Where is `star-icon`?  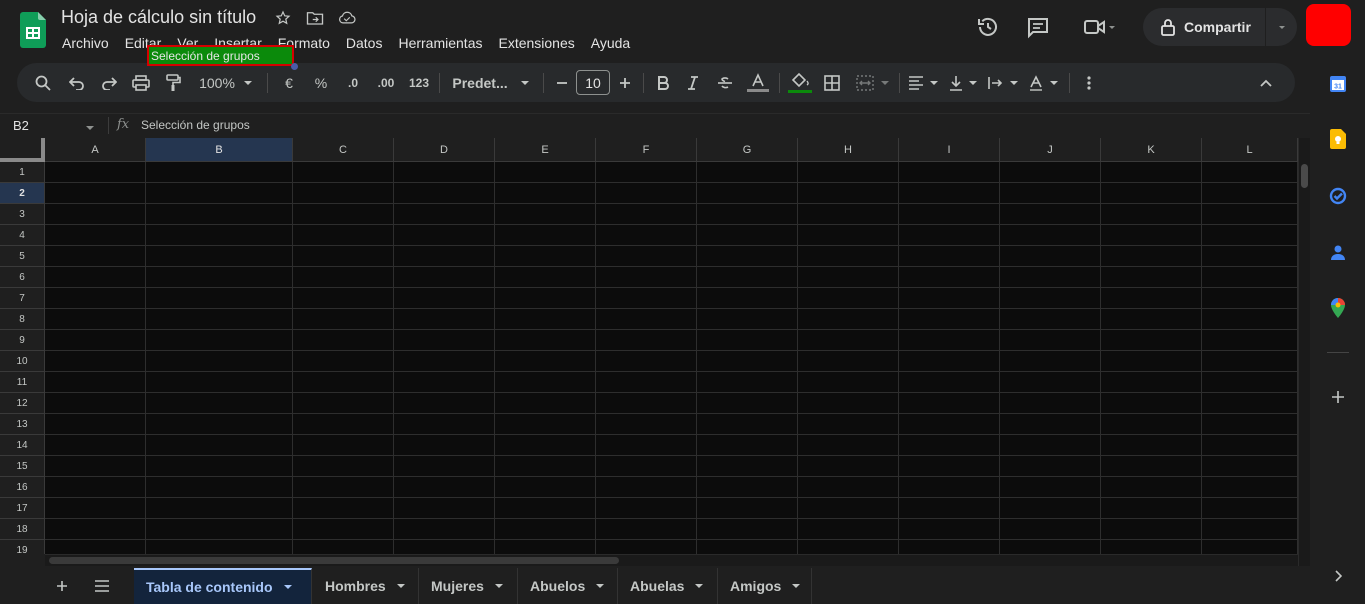 star-icon is located at coordinates (283, 18).